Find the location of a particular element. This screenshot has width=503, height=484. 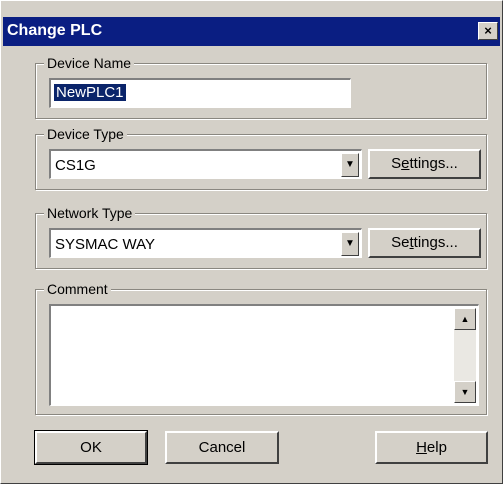

cancel-button: Cancel is located at coordinates (222, 447).